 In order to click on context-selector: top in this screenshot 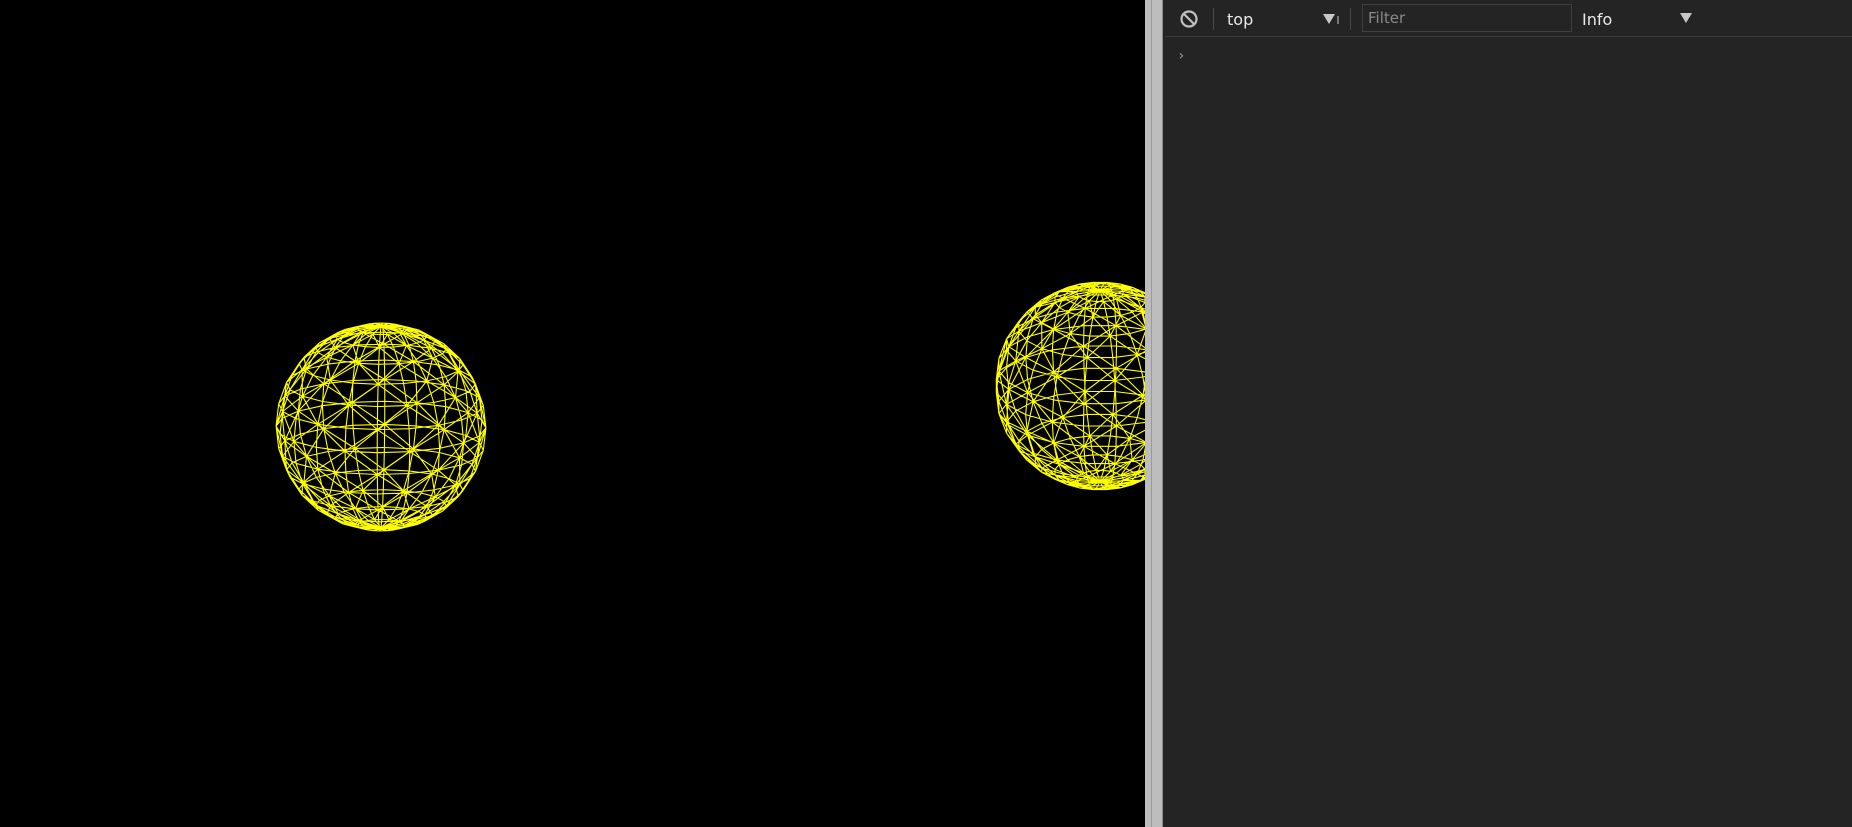, I will do `click(1284, 19)`.